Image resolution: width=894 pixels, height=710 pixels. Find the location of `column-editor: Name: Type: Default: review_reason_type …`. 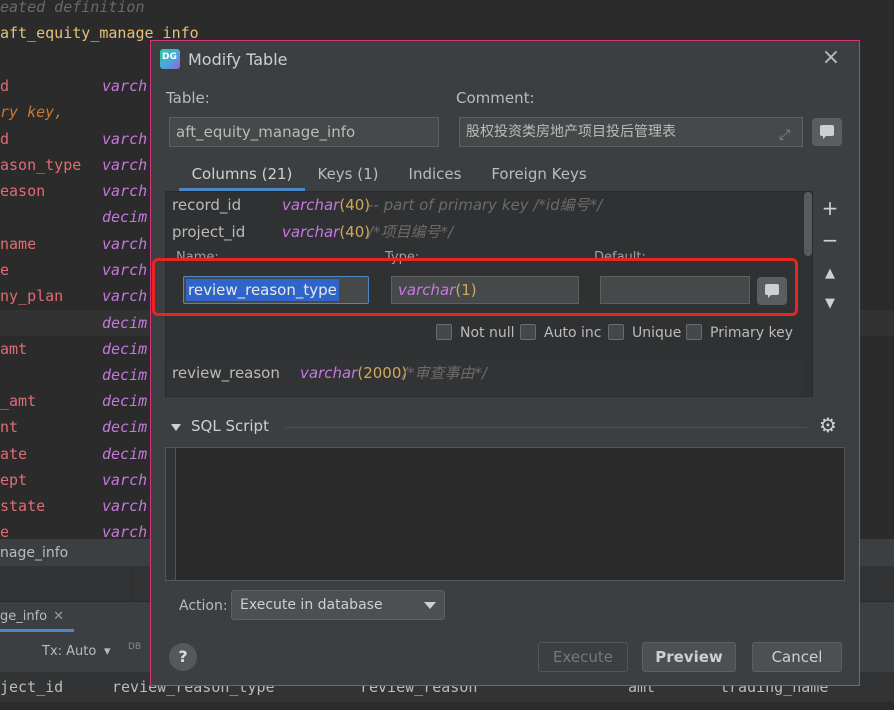

column-editor: Name: Type: Default: review_reason_type … is located at coordinates (484, 304).